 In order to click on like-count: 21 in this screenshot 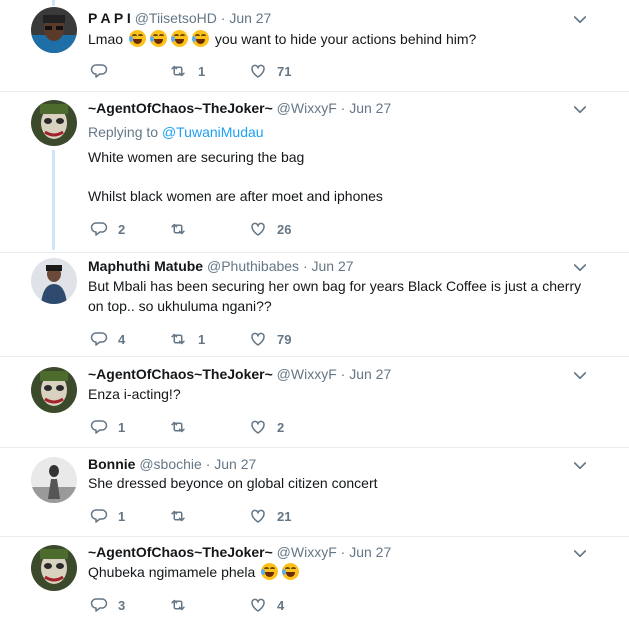, I will do `click(284, 516)`.